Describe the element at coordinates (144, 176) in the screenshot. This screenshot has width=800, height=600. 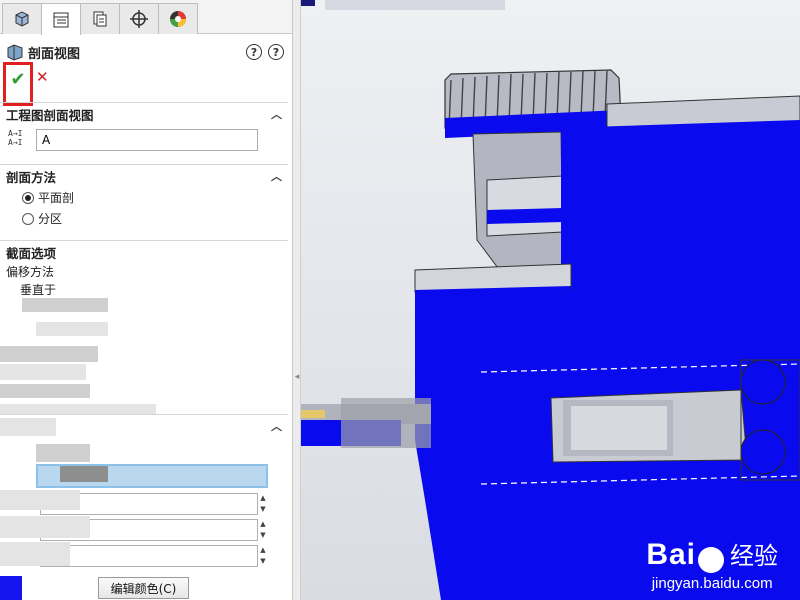
I see `section-header: 剖面方法 ︿` at that location.